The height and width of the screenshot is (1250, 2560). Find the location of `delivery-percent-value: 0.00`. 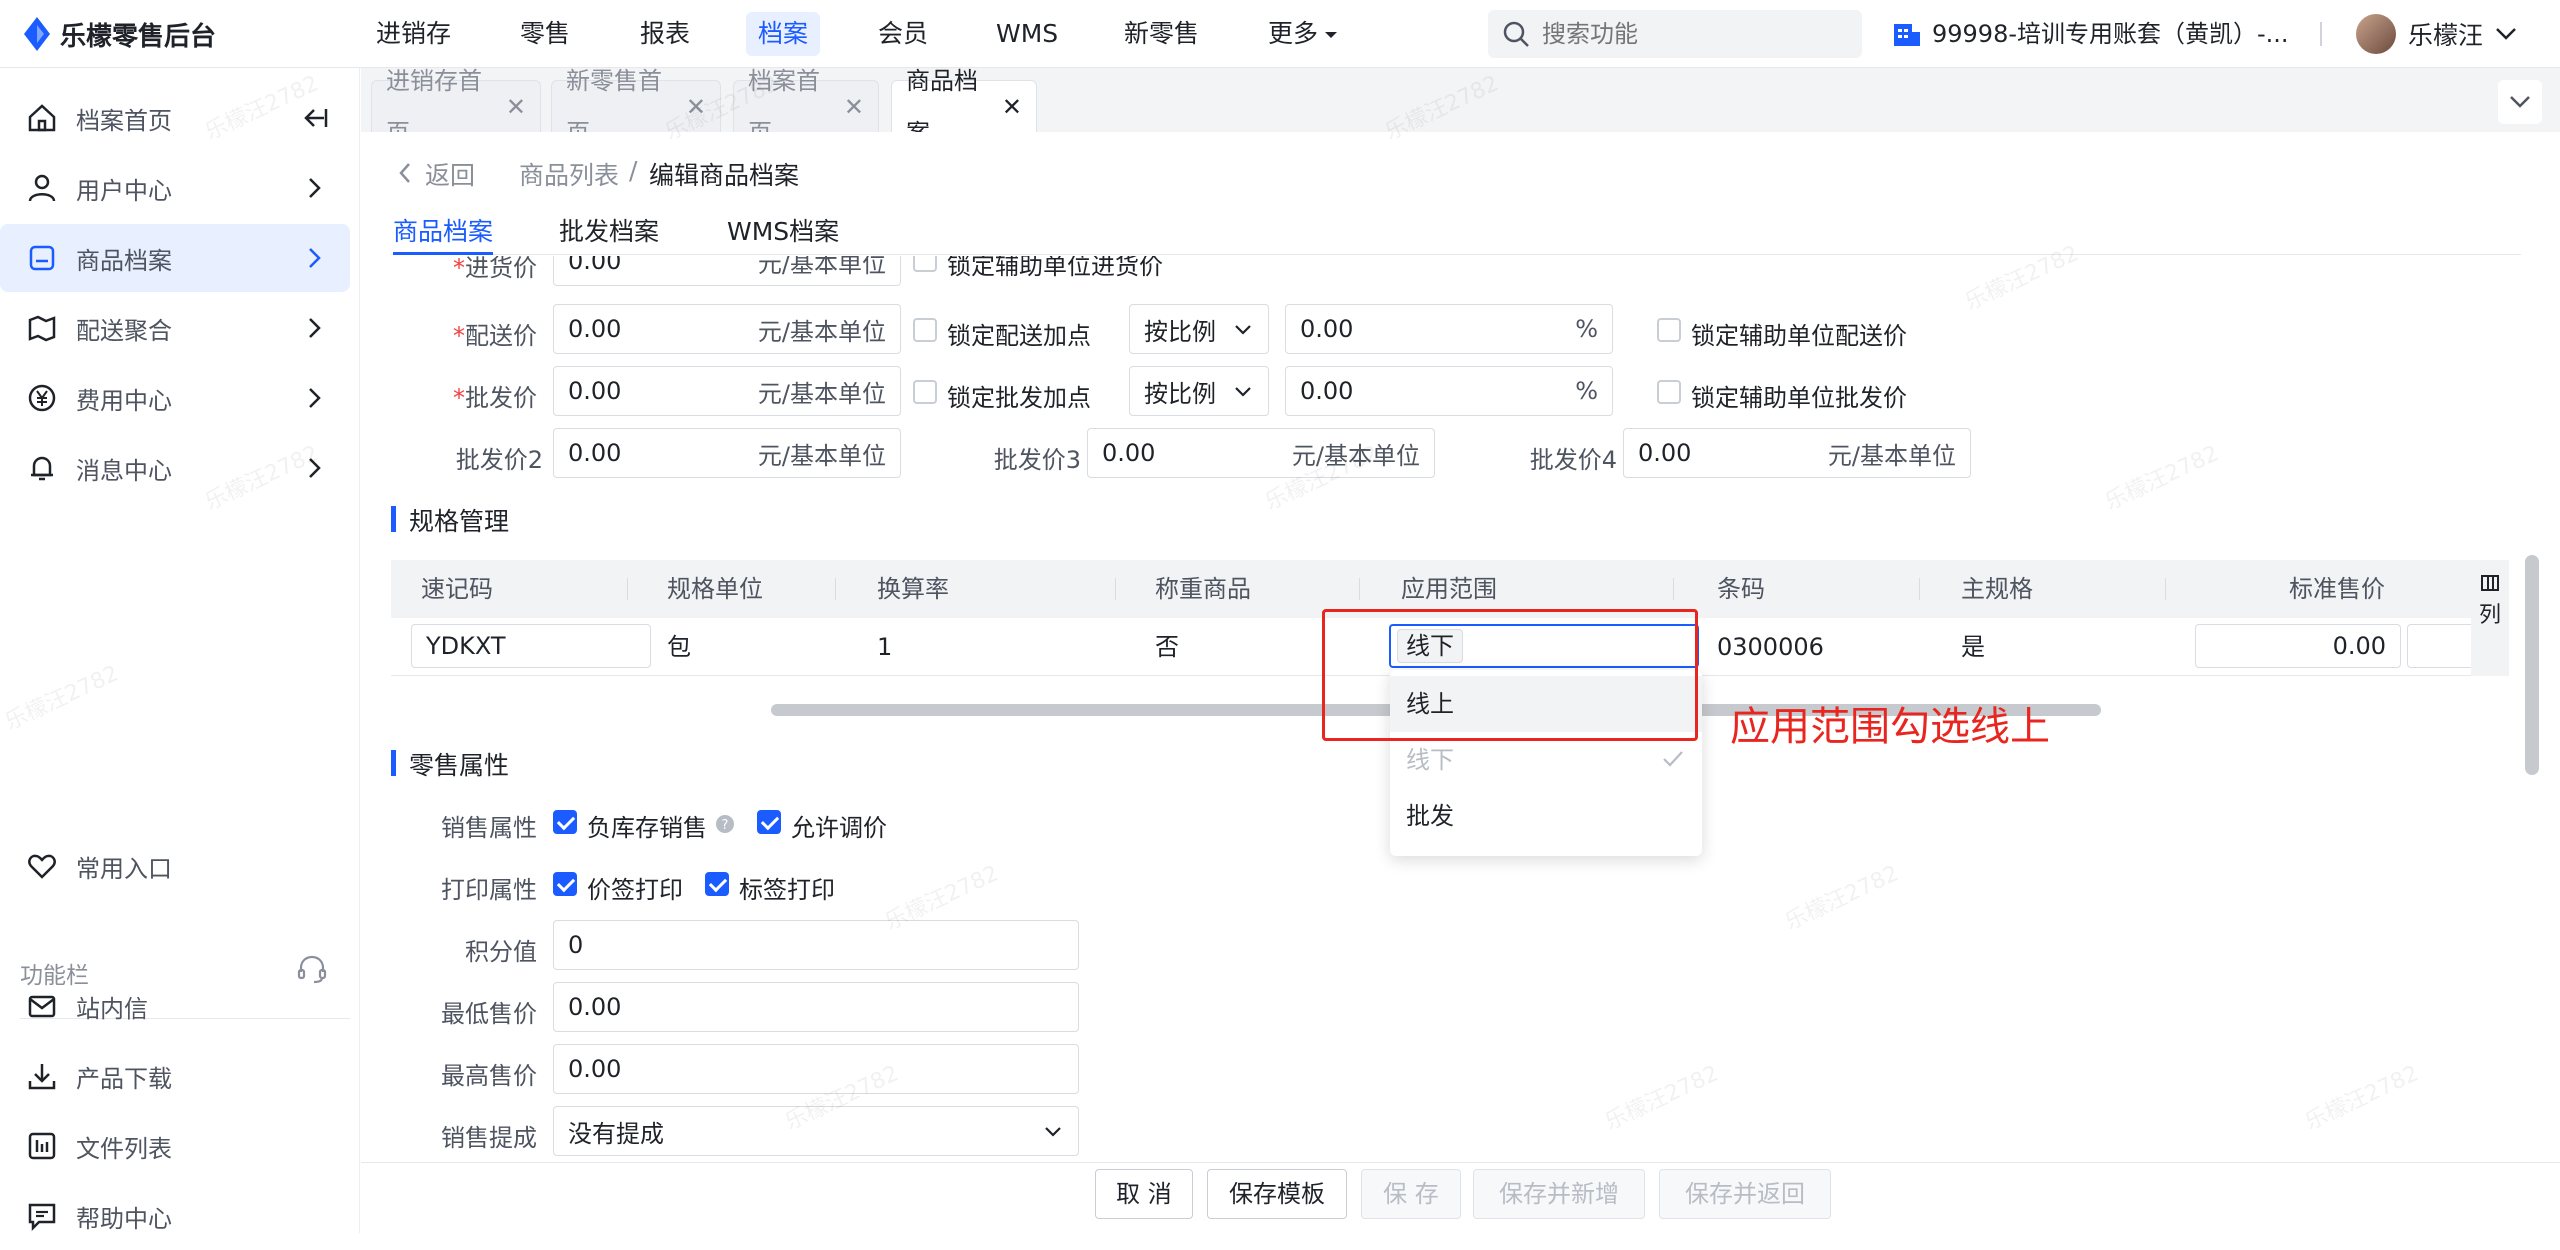

delivery-percent-value: 0.00 is located at coordinates (1327, 329).